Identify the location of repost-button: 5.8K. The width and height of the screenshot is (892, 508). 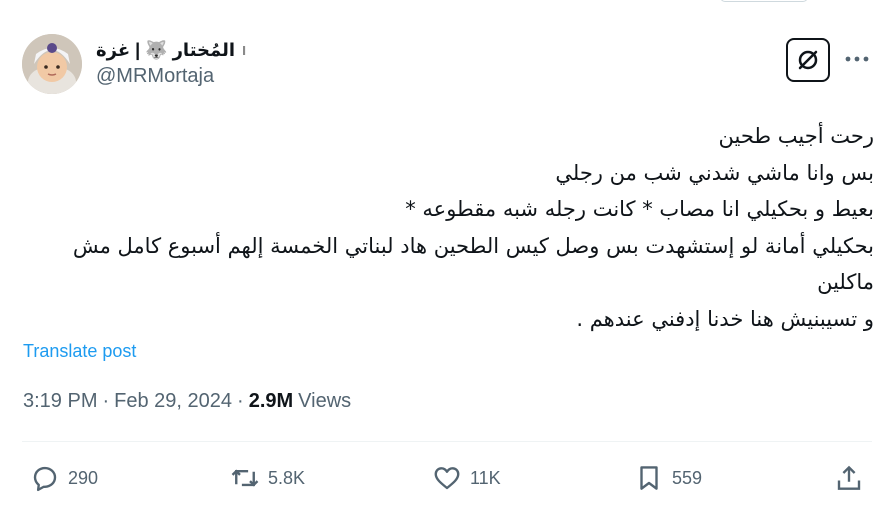
(267, 478).